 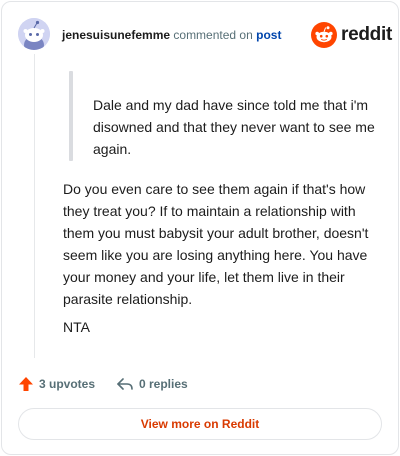 What do you see at coordinates (163, 384) in the screenshot?
I see `reply-count: 0 replies` at bounding box center [163, 384].